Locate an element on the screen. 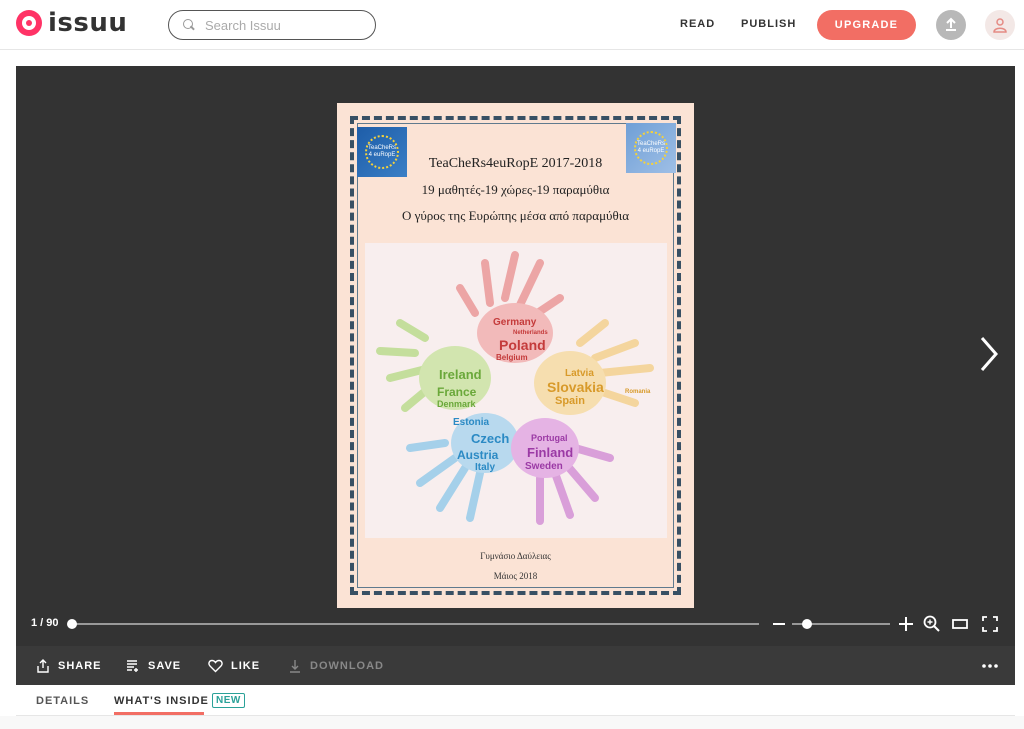 The image size is (1024, 729). word-latvia: Latvia is located at coordinates (579, 373).